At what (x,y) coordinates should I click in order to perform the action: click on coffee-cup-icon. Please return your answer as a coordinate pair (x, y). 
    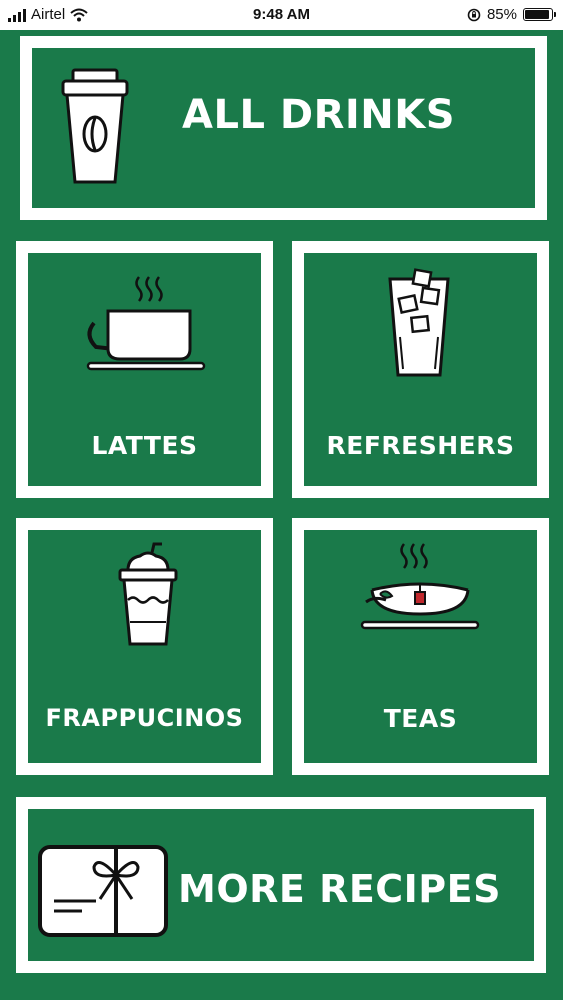
    Looking at the image, I should click on (95, 126).